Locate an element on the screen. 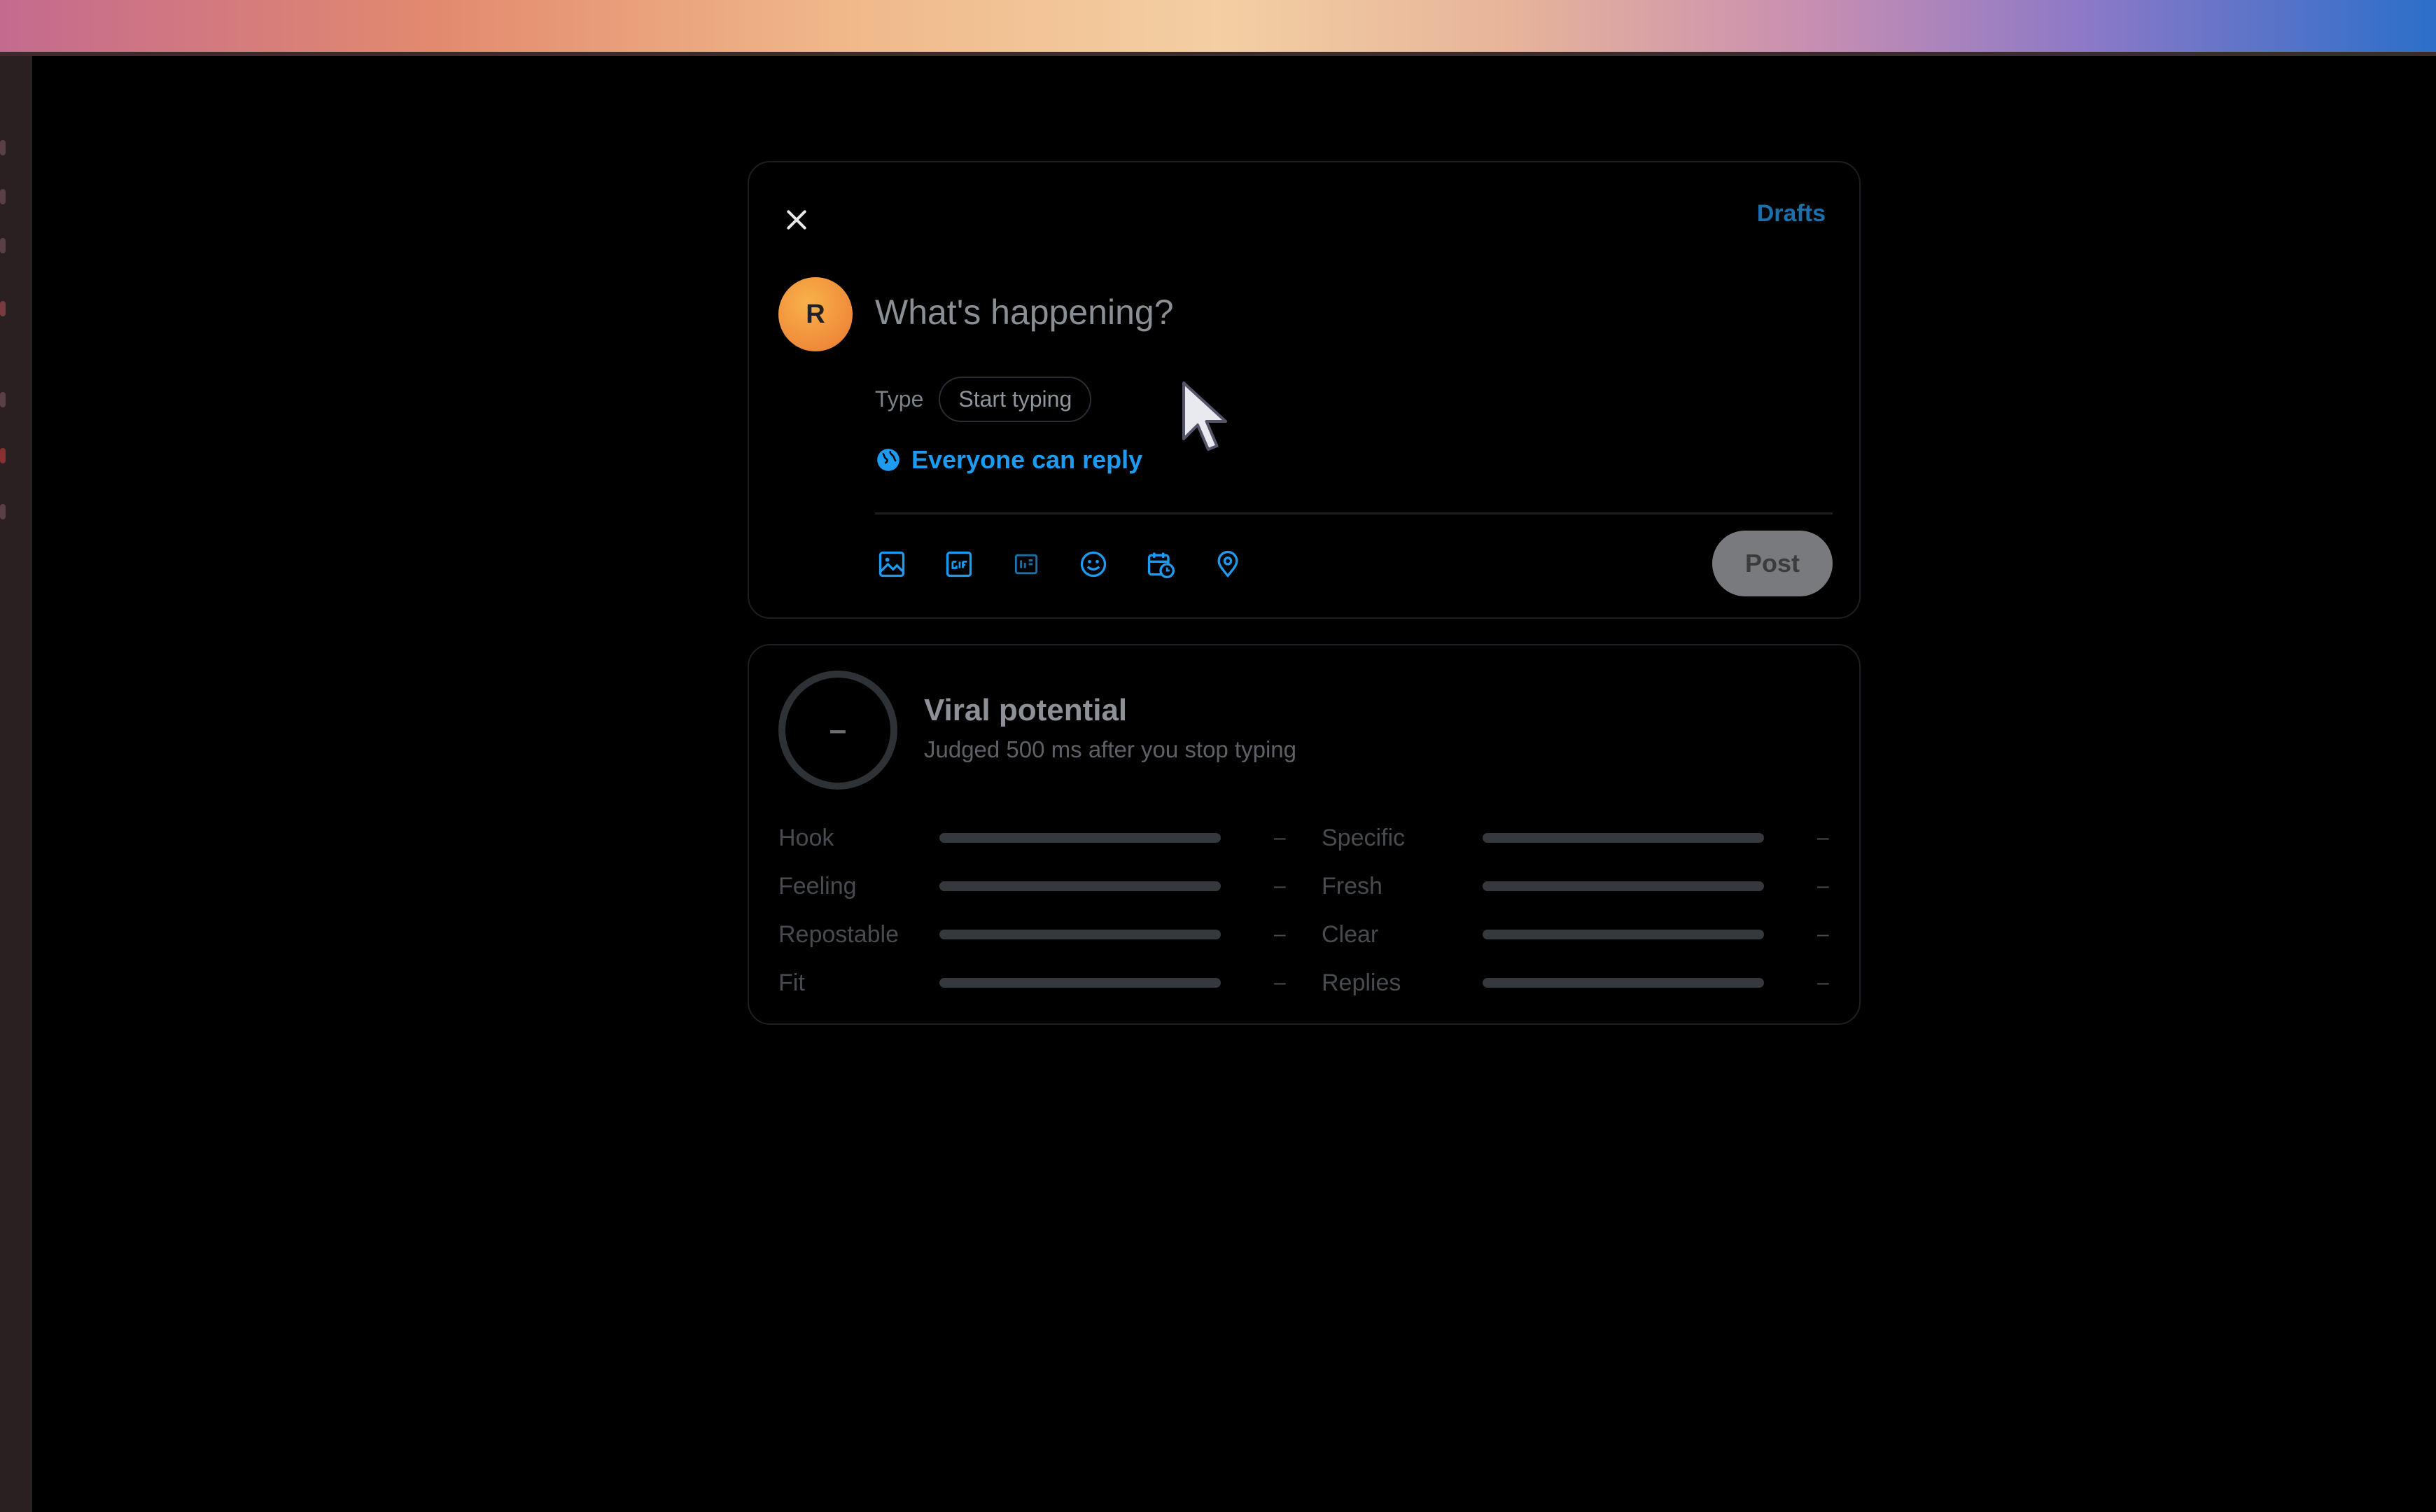 The height and width of the screenshot is (1512, 2436). globe-icon is located at coordinates (888, 460).